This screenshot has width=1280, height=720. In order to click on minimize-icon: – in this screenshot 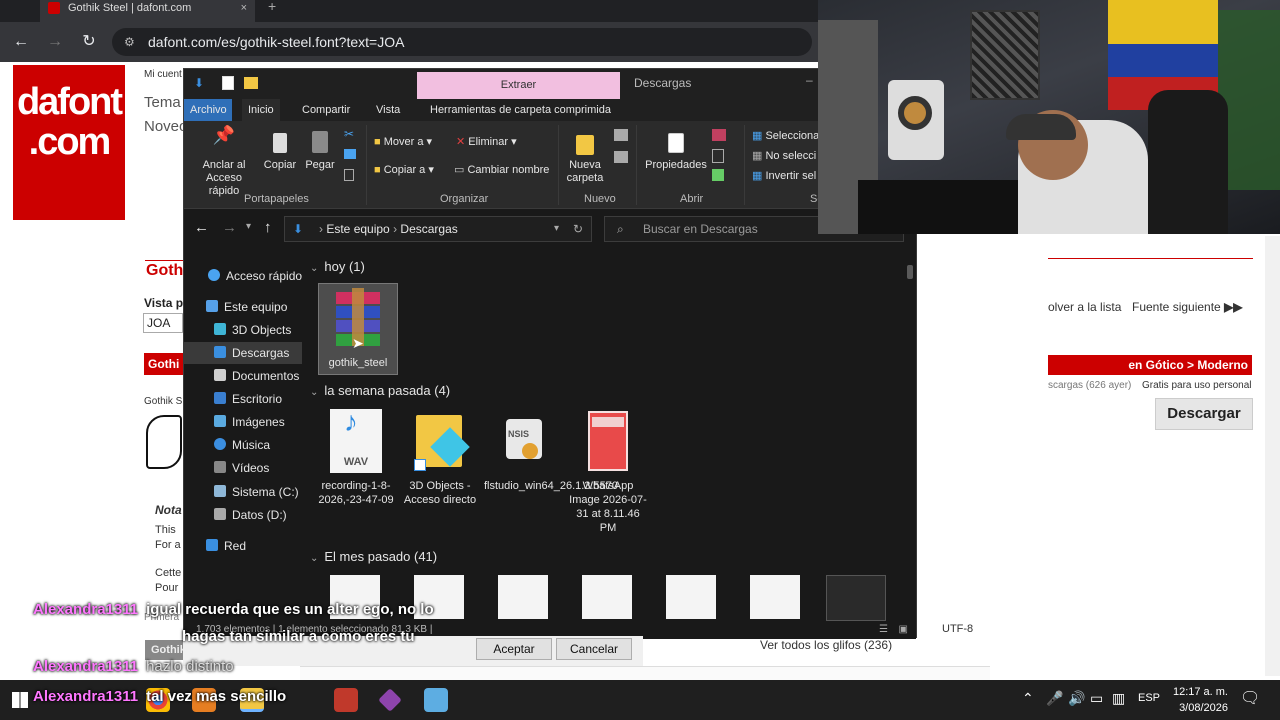, I will do `click(809, 80)`.